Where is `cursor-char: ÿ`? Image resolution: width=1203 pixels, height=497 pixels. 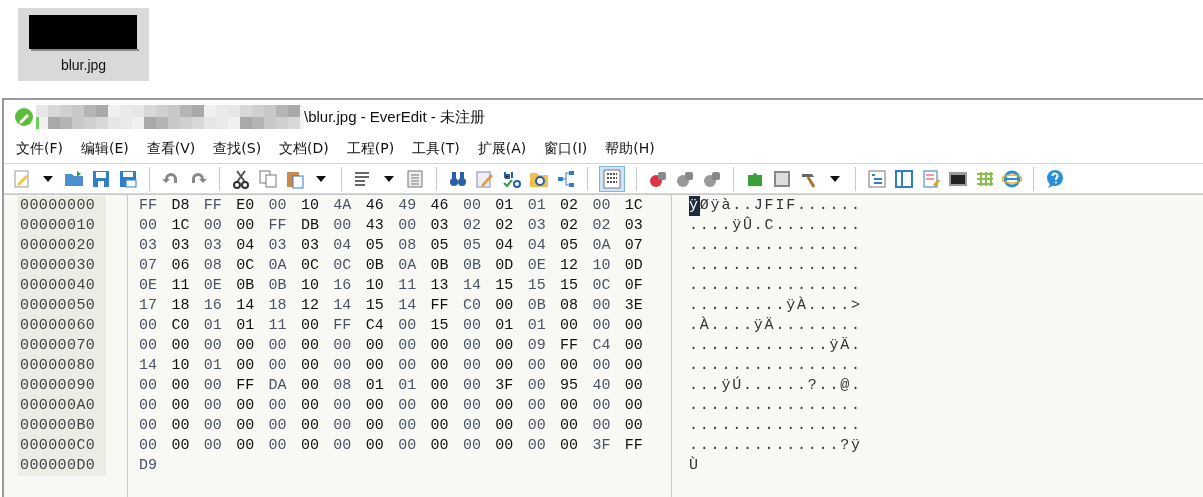
cursor-char: ÿ is located at coordinates (694, 206).